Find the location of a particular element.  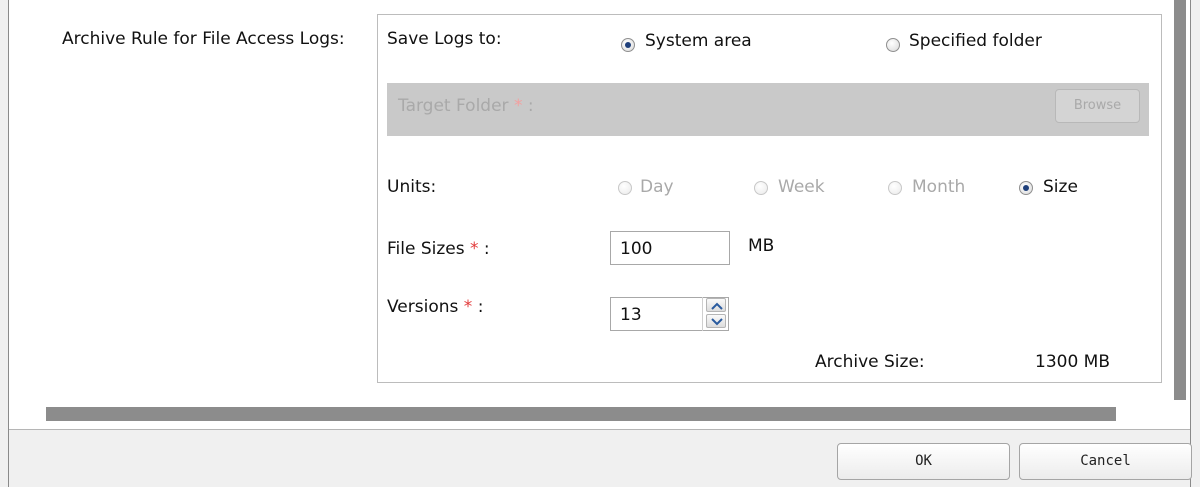

unit-week-option: Week is located at coordinates (801, 187).